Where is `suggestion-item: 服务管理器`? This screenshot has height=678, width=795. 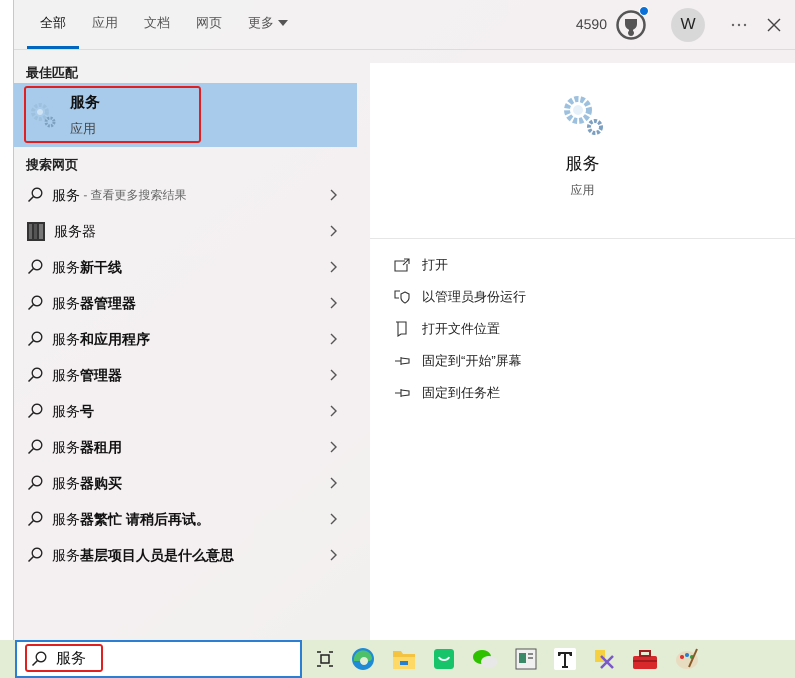 suggestion-item: 服务管理器 is located at coordinates (185, 375).